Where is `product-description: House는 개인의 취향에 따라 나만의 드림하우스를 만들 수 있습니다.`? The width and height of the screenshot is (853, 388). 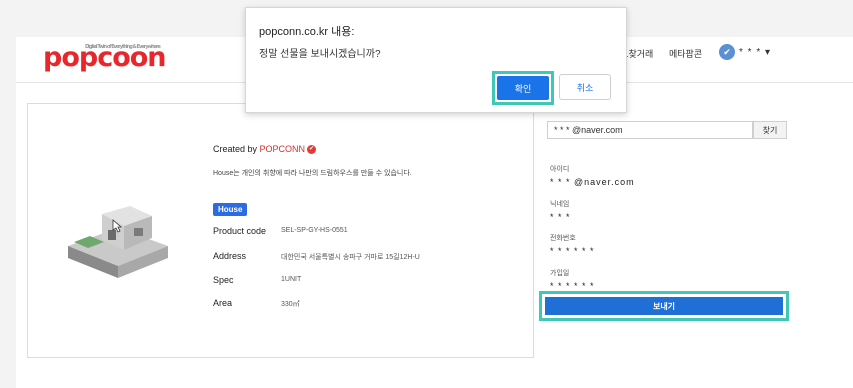
product-description: House는 개인의 취향에 따라 나만의 드림하우스를 만들 수 있습니다. is located at coordinates (312, 173).